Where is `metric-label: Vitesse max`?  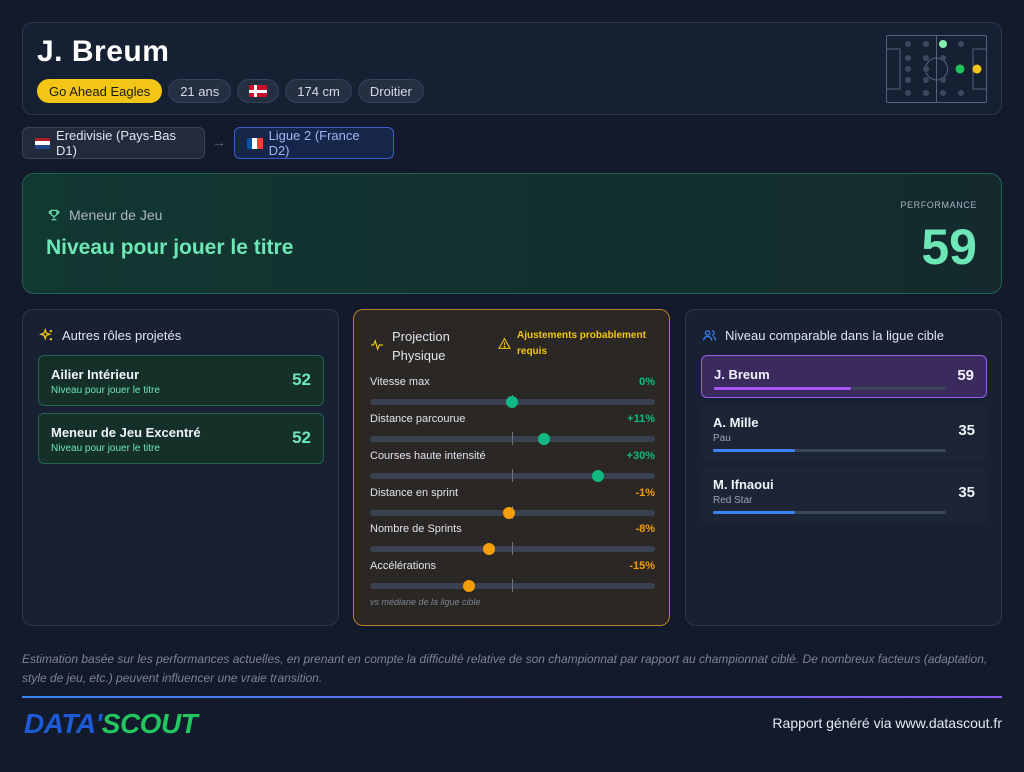
metric-label: Vitesse max is located at coordinates (400, 382).